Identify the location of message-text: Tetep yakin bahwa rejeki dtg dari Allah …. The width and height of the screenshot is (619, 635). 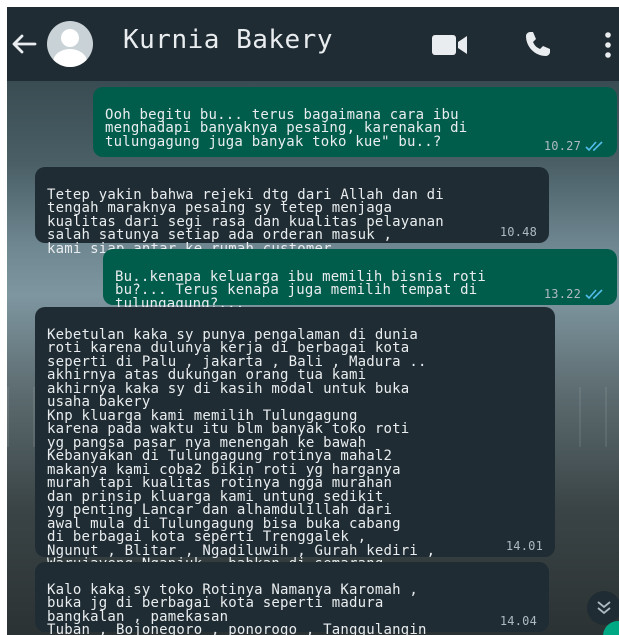
(245, 221).